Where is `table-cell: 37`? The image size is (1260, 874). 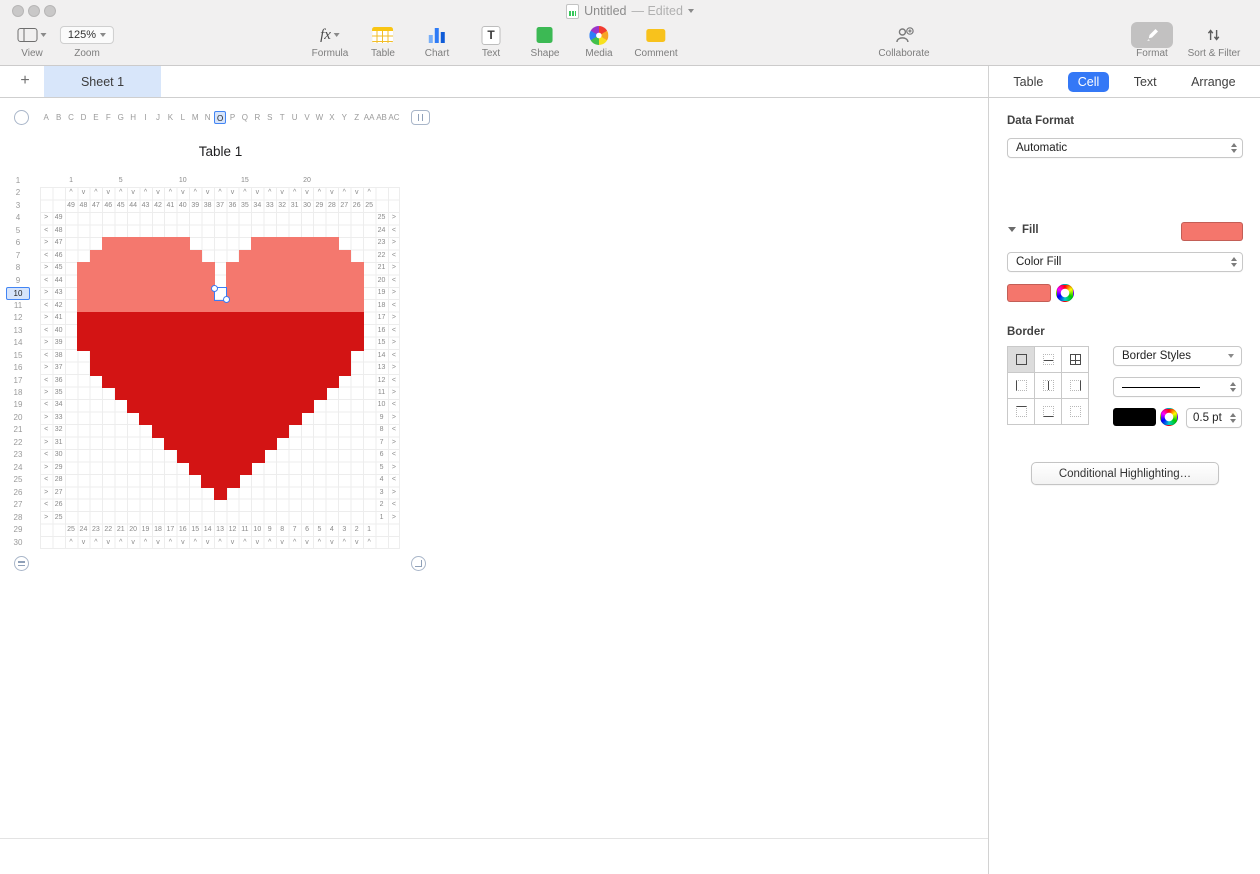
table-cell: 37 is located at coordinates (58, 368).